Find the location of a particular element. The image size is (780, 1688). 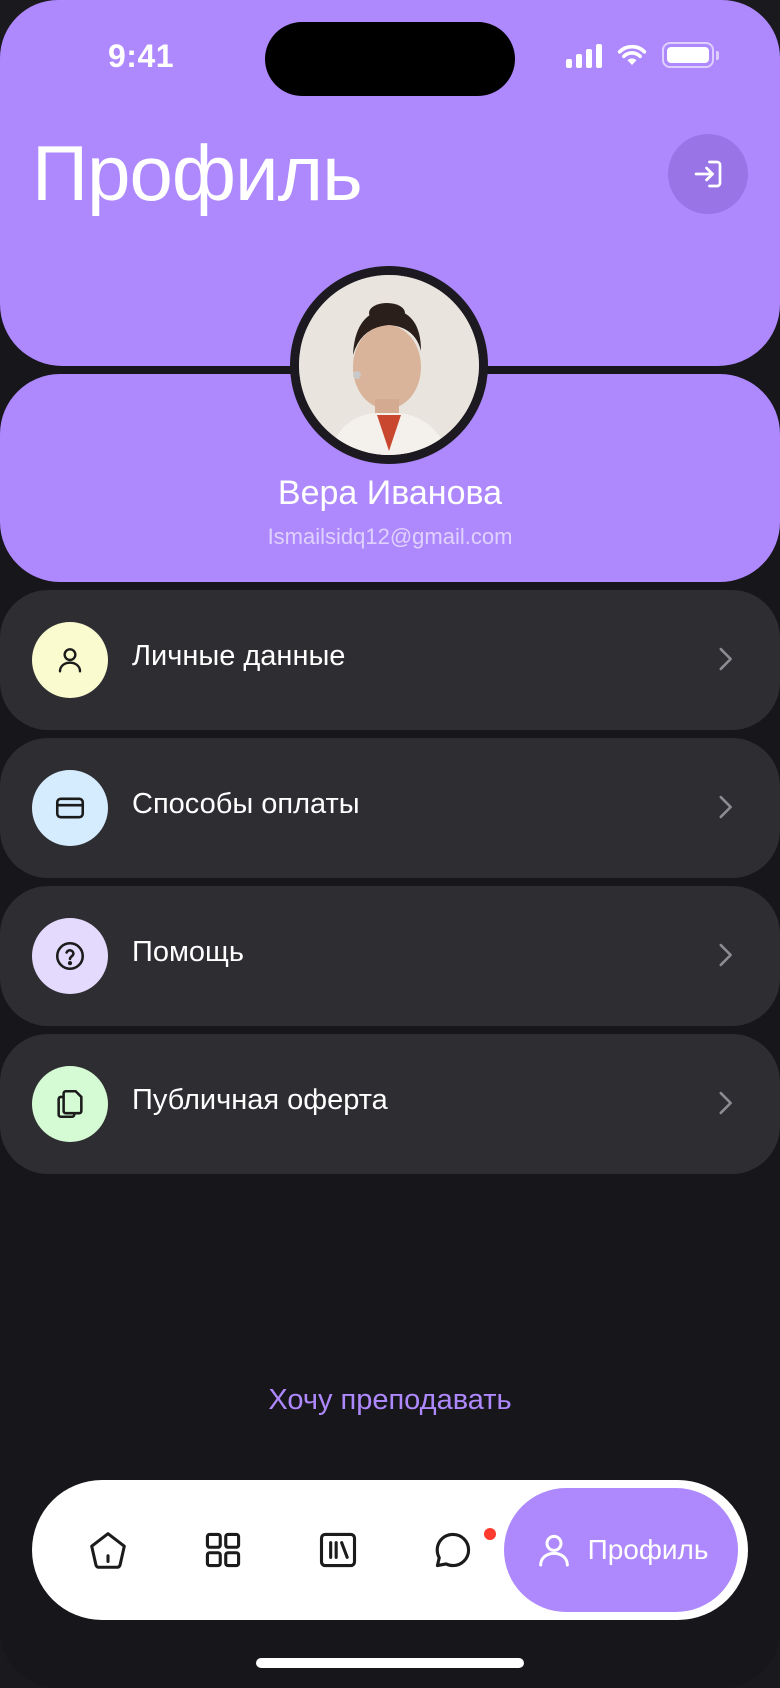

menu-item-payment-methods: Способы оплаты is located at coordinates (390, 808).